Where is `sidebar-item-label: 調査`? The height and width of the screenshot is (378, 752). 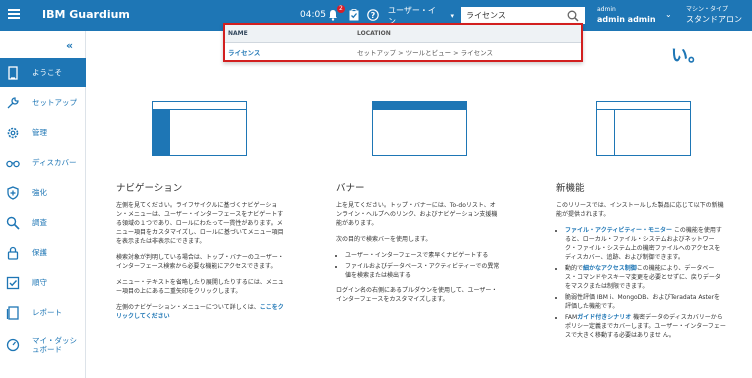
sidebar-item-label: 調査 is located at coordinates (39, 222).